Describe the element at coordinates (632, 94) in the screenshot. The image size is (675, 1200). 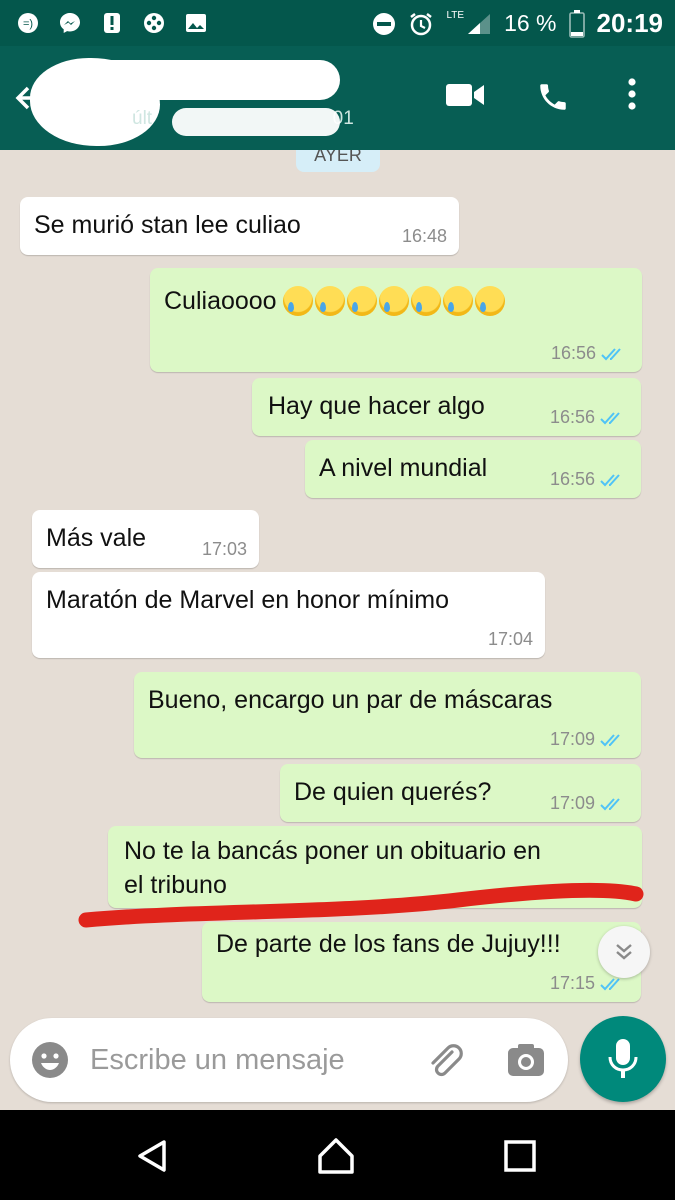
I see `overflow-menu-icon` at that location.